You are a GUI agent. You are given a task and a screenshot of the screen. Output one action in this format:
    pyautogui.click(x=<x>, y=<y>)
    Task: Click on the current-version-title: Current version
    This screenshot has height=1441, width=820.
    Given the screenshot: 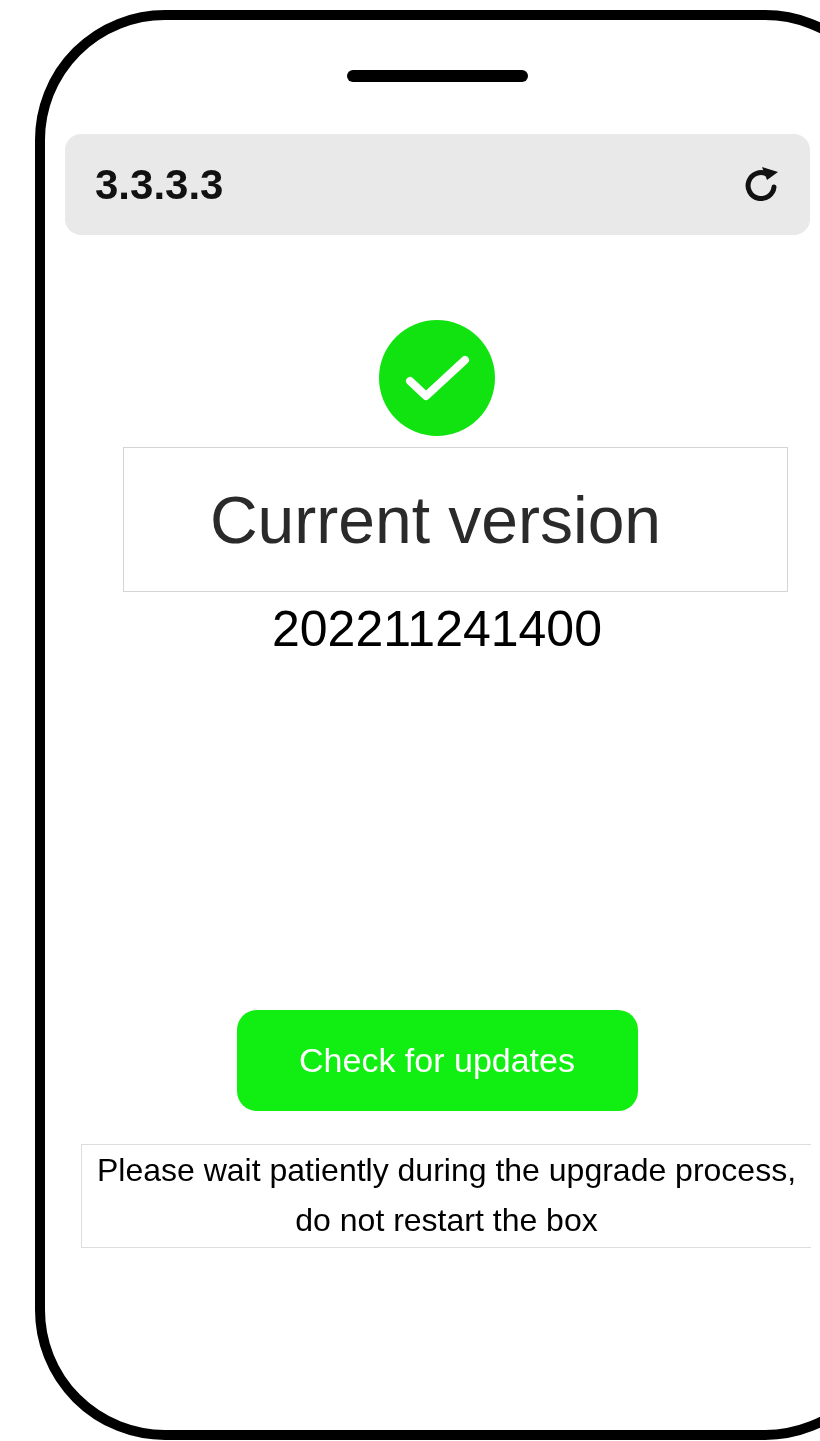 What is the action you would take?
    pyautogui.click(x=435, y=519)
    